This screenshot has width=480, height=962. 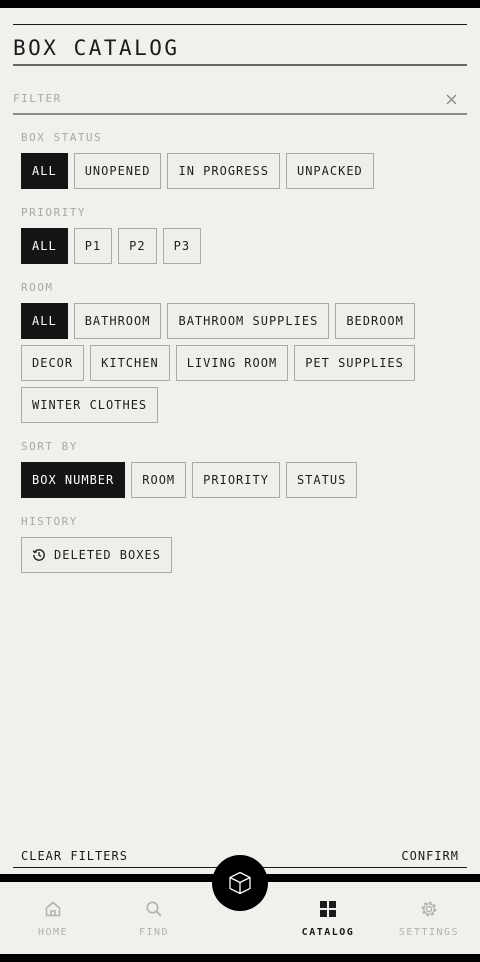 What do you see at coordinates (240, 65) in the screenshot?
I see `title-divider` at bounding box center [240, 65].